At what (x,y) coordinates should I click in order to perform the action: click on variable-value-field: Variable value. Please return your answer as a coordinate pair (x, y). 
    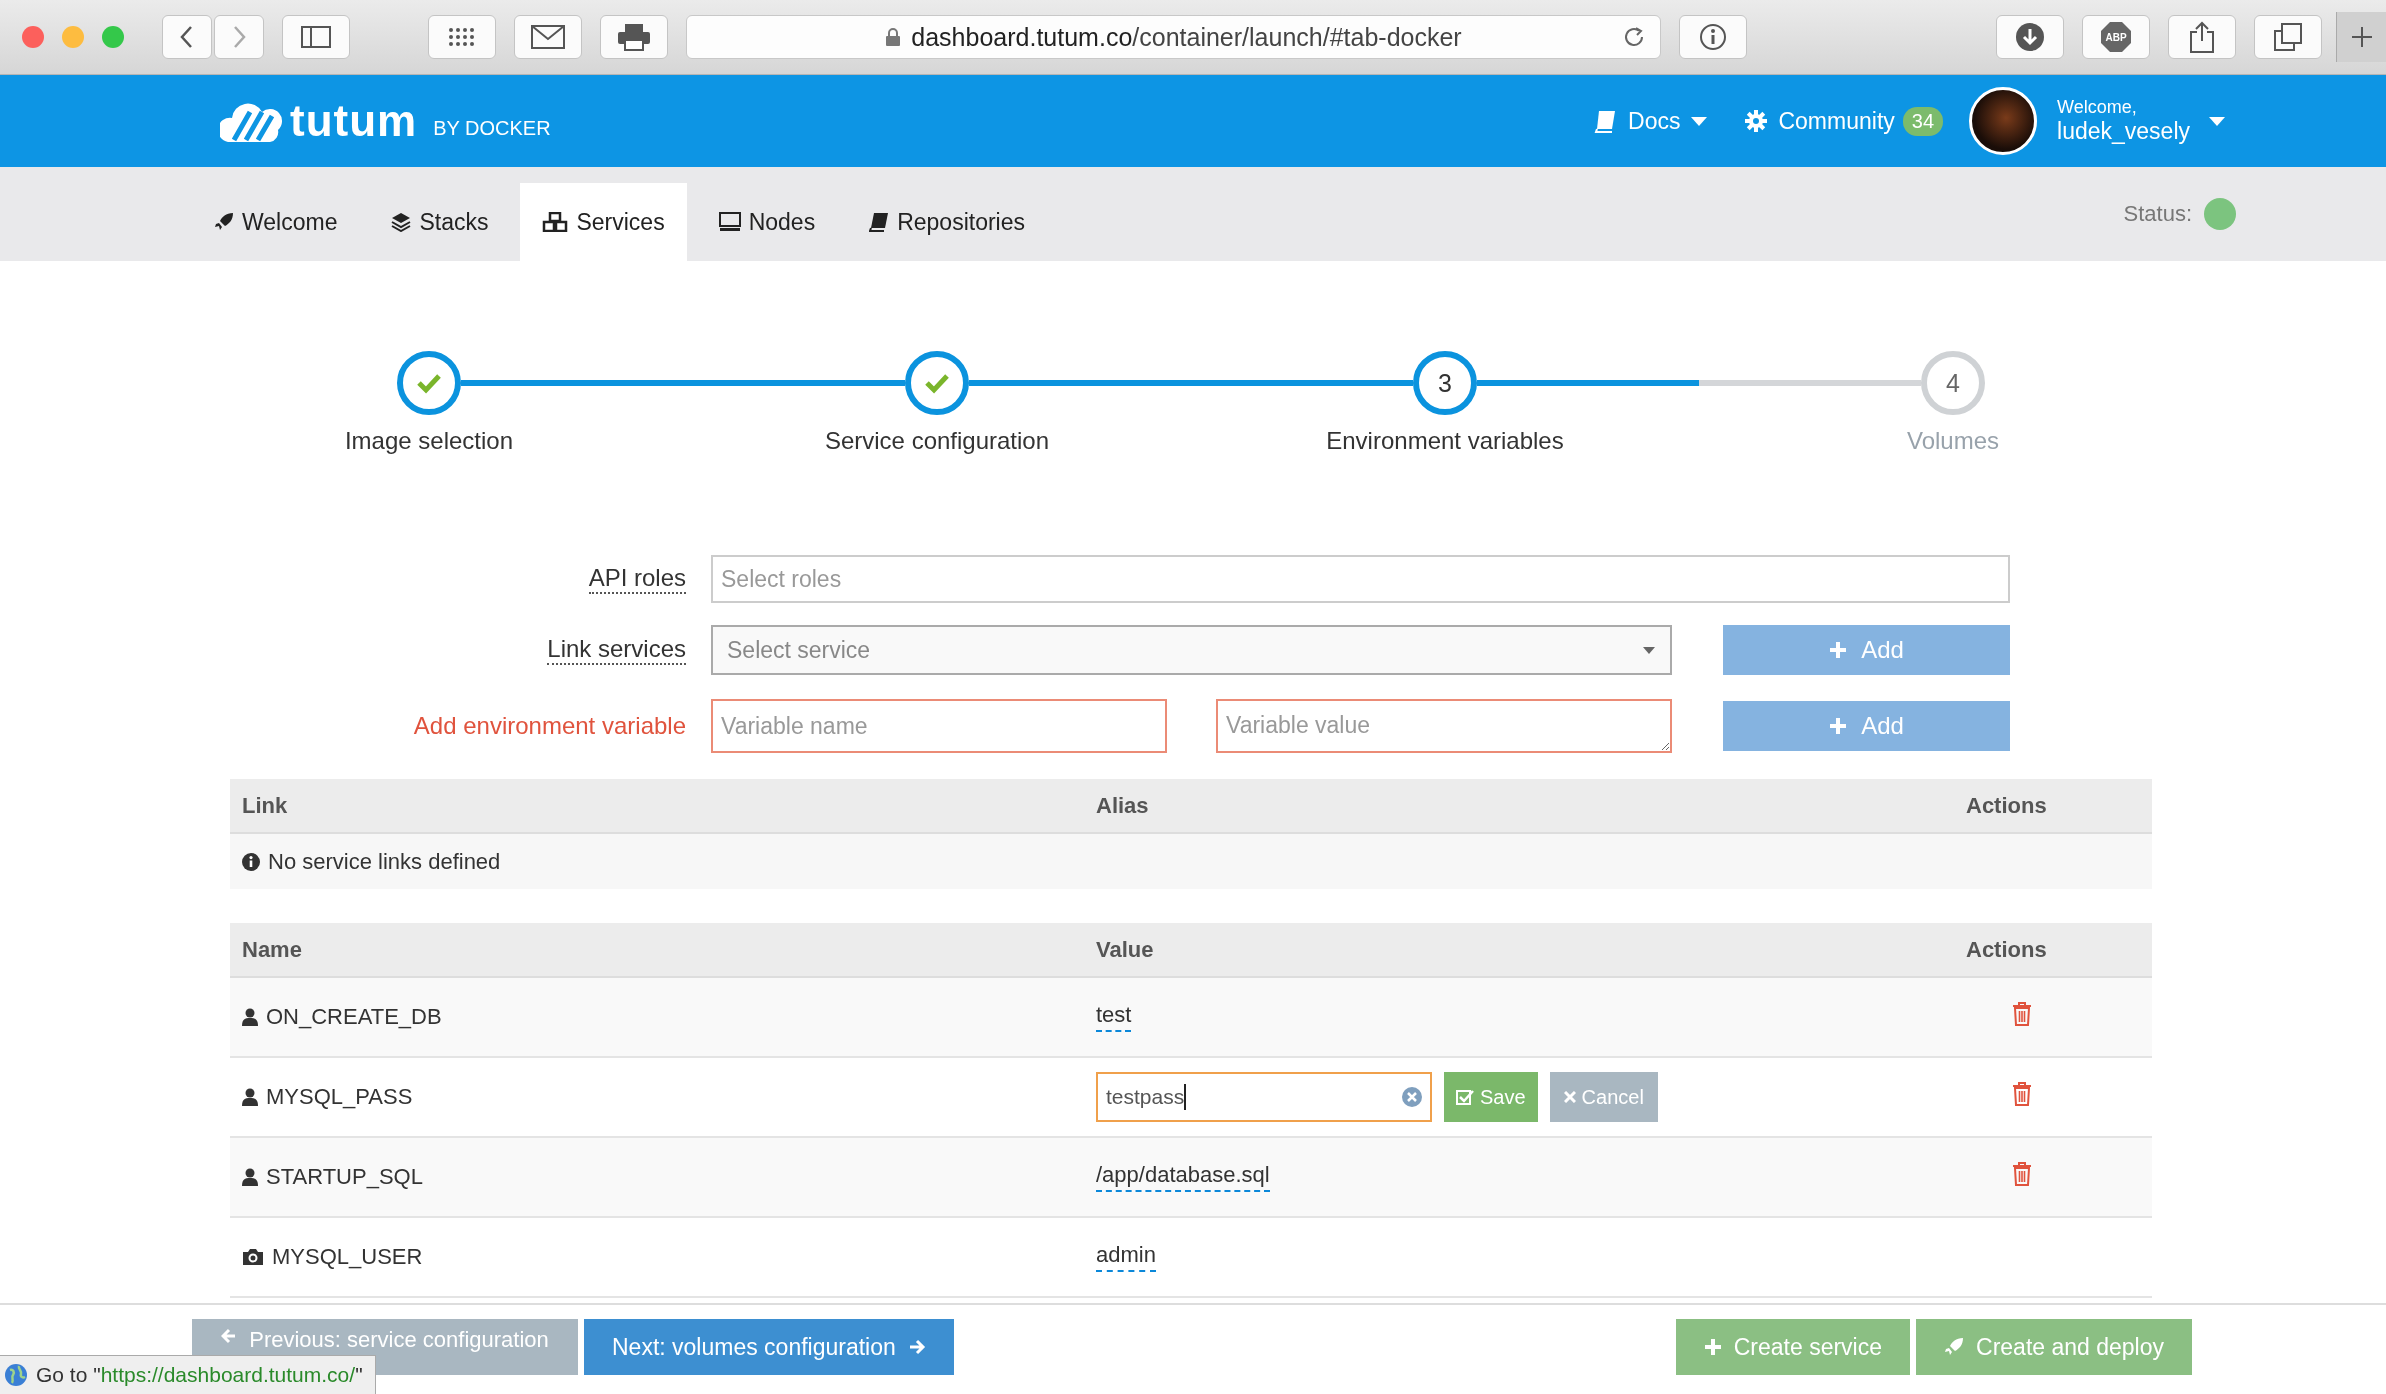
    Looking at the image, I should click on (1444, 726).